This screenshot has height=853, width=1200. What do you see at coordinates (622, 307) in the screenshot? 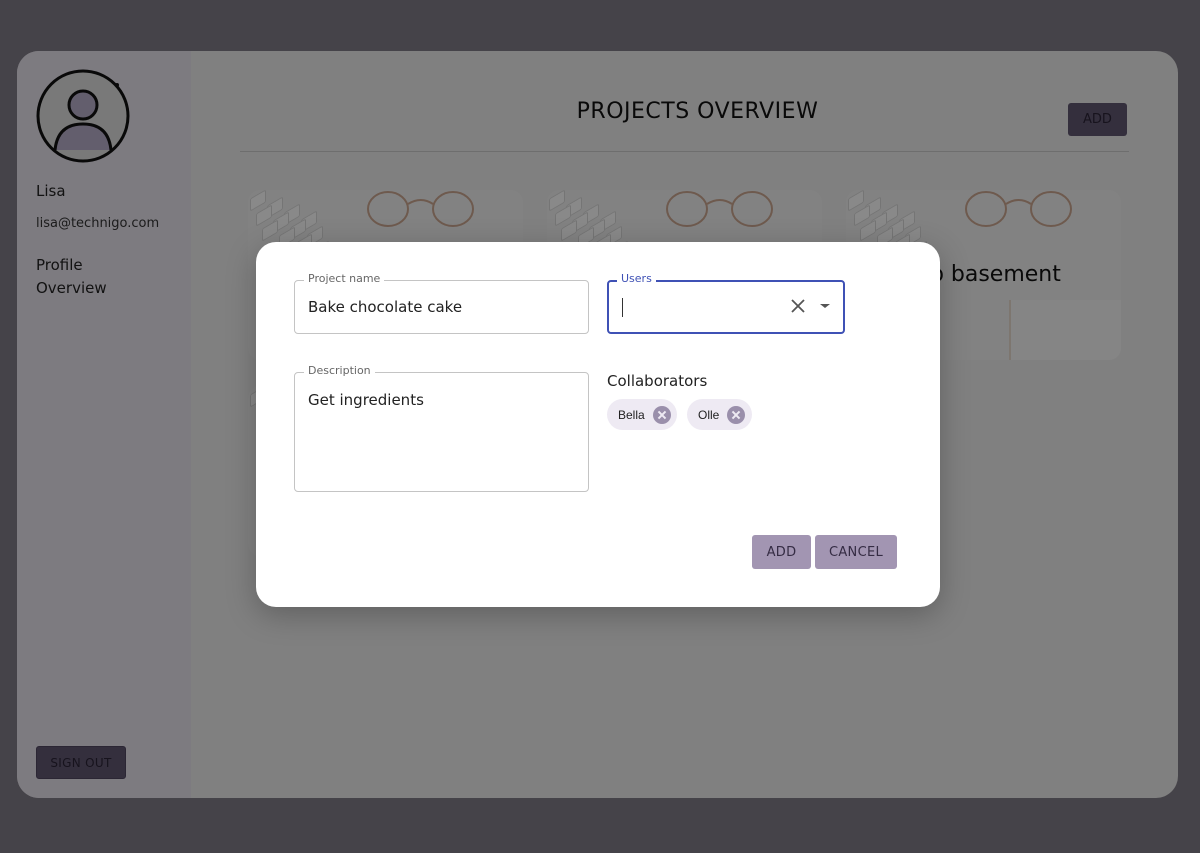
I see `text-cursor` at bounding box center [622, 307].